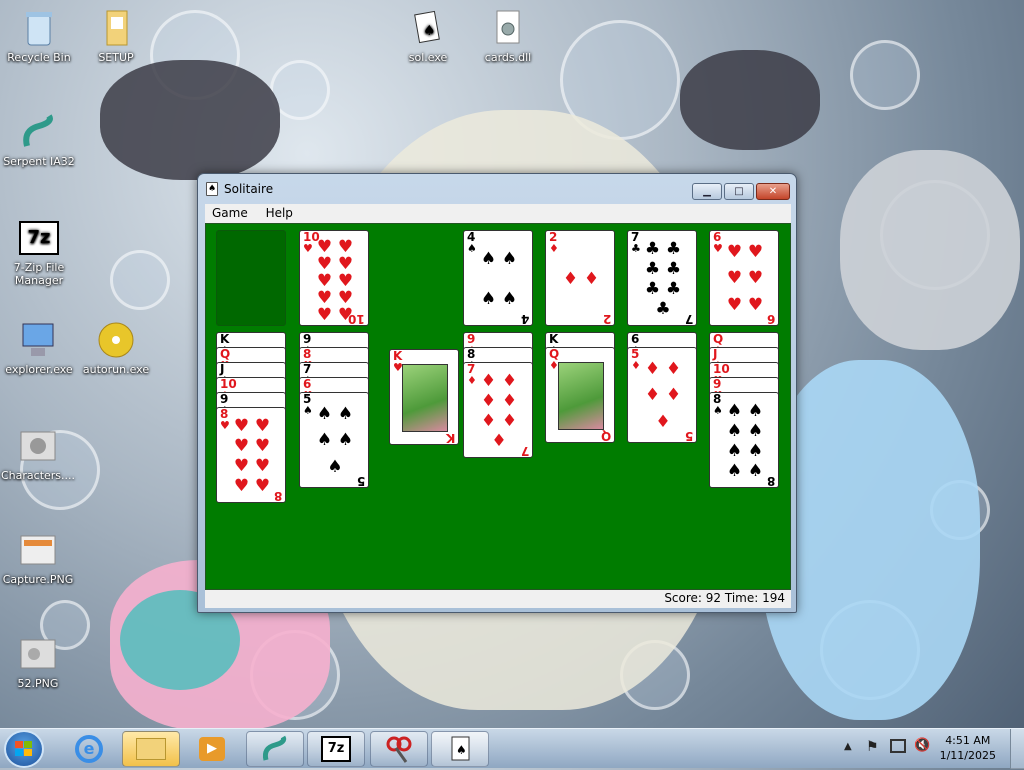 This screenshot has height=770, width=1024. Describe the element at coordinates (39, 252) in the screenshot. I see `desktop-icon-7zip: 7z 7-Zip File Manager` at that location.